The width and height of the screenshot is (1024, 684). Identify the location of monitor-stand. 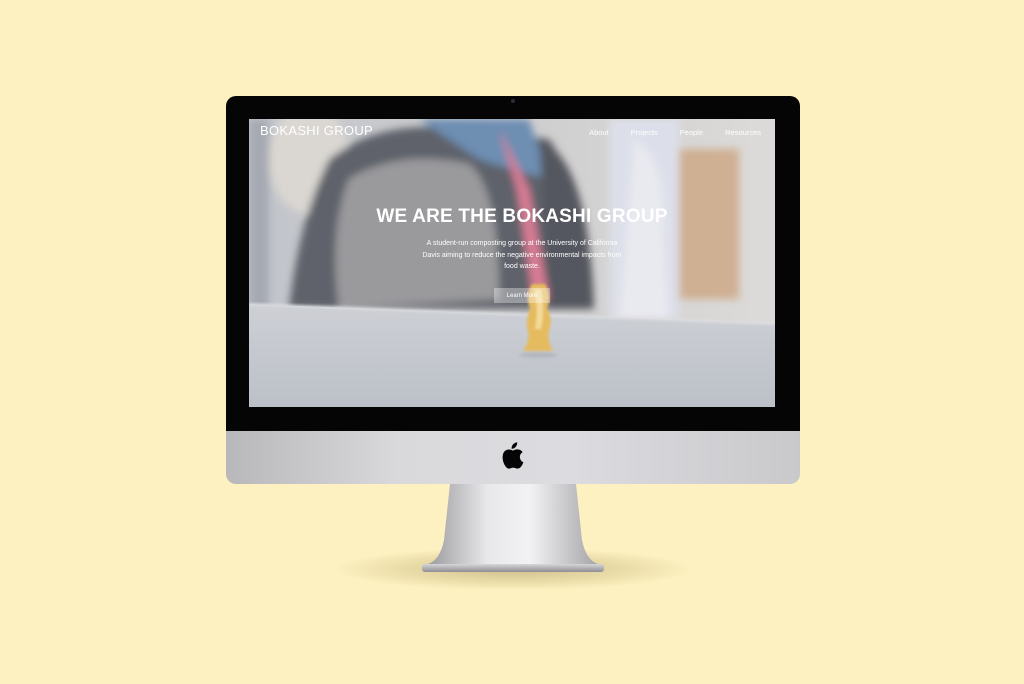
(513, 528).